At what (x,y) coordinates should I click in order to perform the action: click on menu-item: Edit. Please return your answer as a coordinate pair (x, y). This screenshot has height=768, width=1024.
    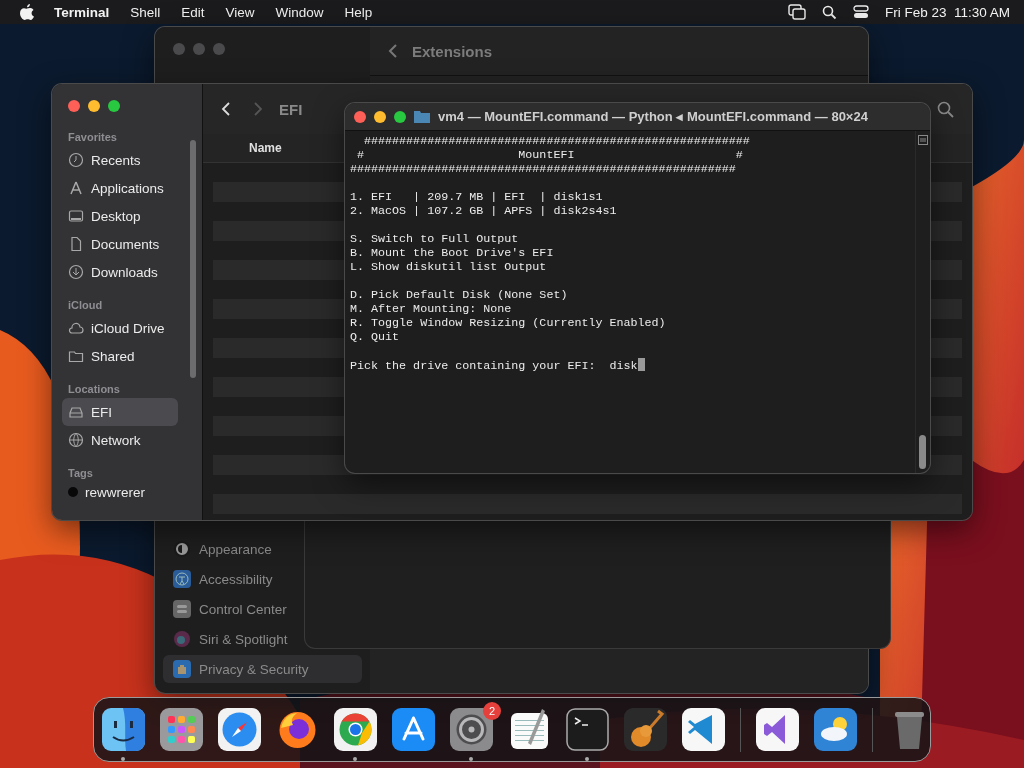
    Looking at the image, I should click on (193, 12).